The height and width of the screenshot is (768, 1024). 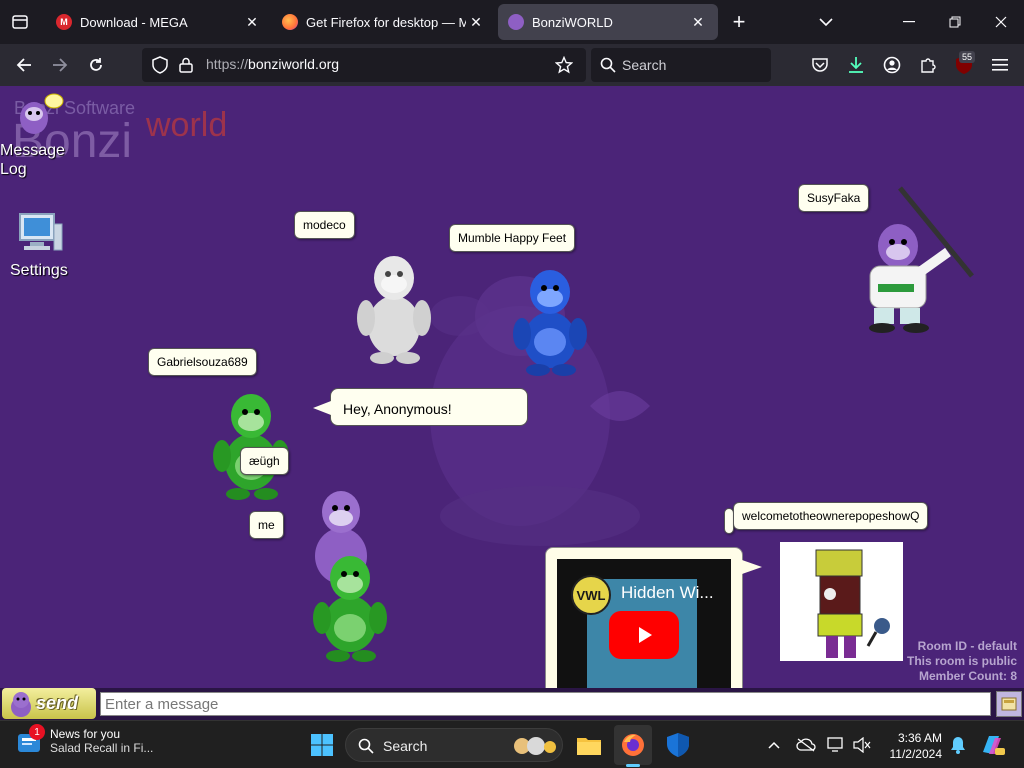 What do you see at coordinates (85, 734) in the screenshot?
I see `news-title: News for you` at bounding box center [85, 734].